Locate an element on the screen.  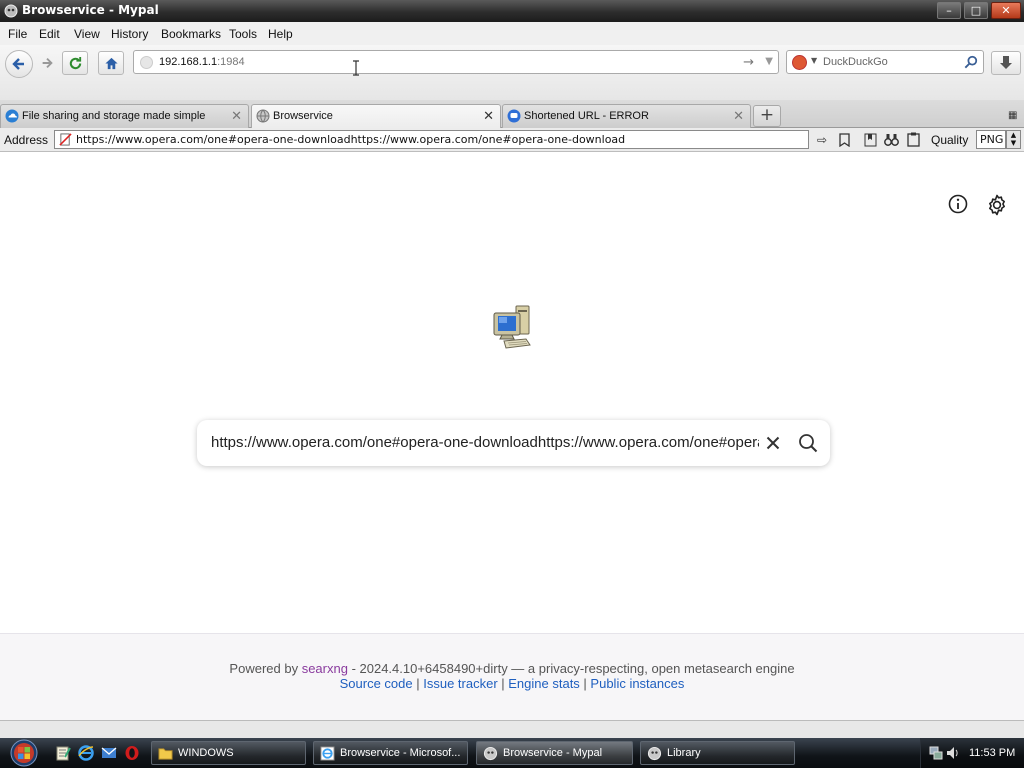
go-arrow-icon: → is located at coordinates (748, 62).